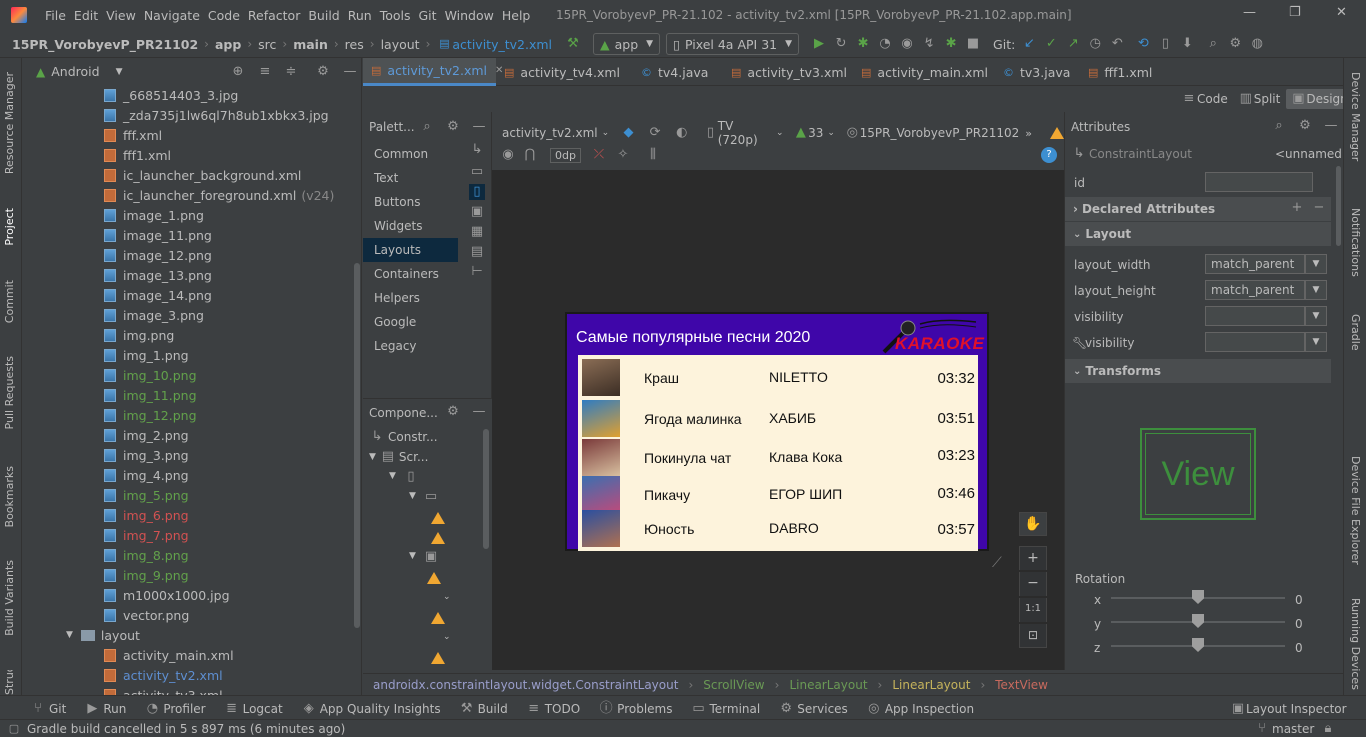 The width and height of the screenshot is (1366, 737). I want to click on gradle-sync-icon: ⟲, so click(1143, 44).